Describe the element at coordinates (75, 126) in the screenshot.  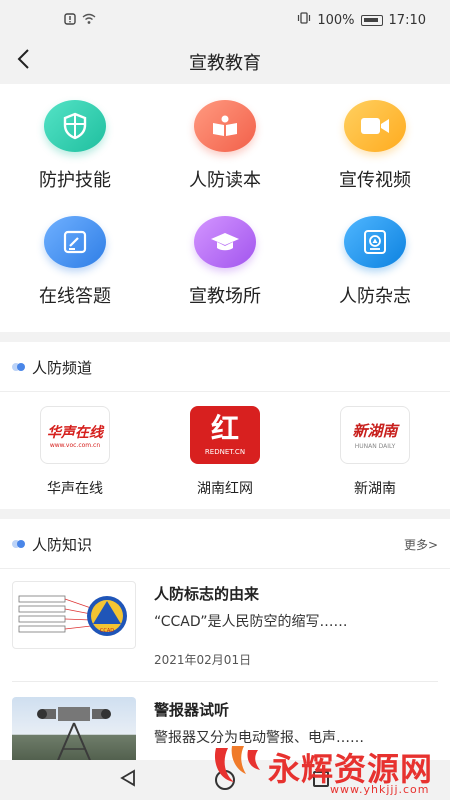
I see `shield-icon` at that location.